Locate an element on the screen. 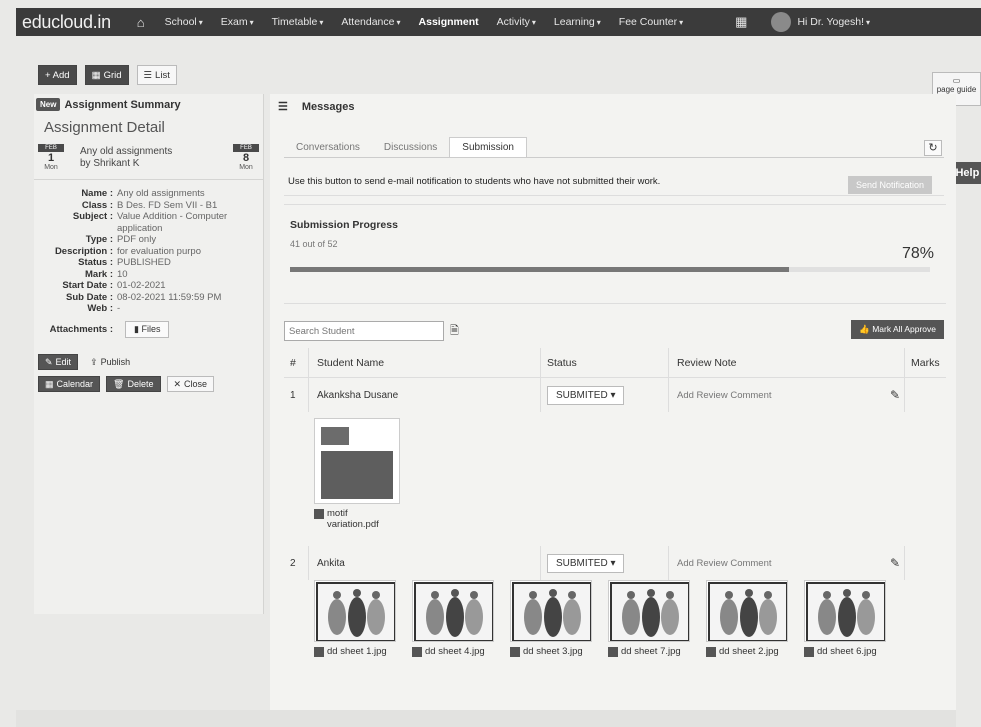 This screenshot has height=727, width=981. detail-label: Start Date : is located at coordinates (87, 285).